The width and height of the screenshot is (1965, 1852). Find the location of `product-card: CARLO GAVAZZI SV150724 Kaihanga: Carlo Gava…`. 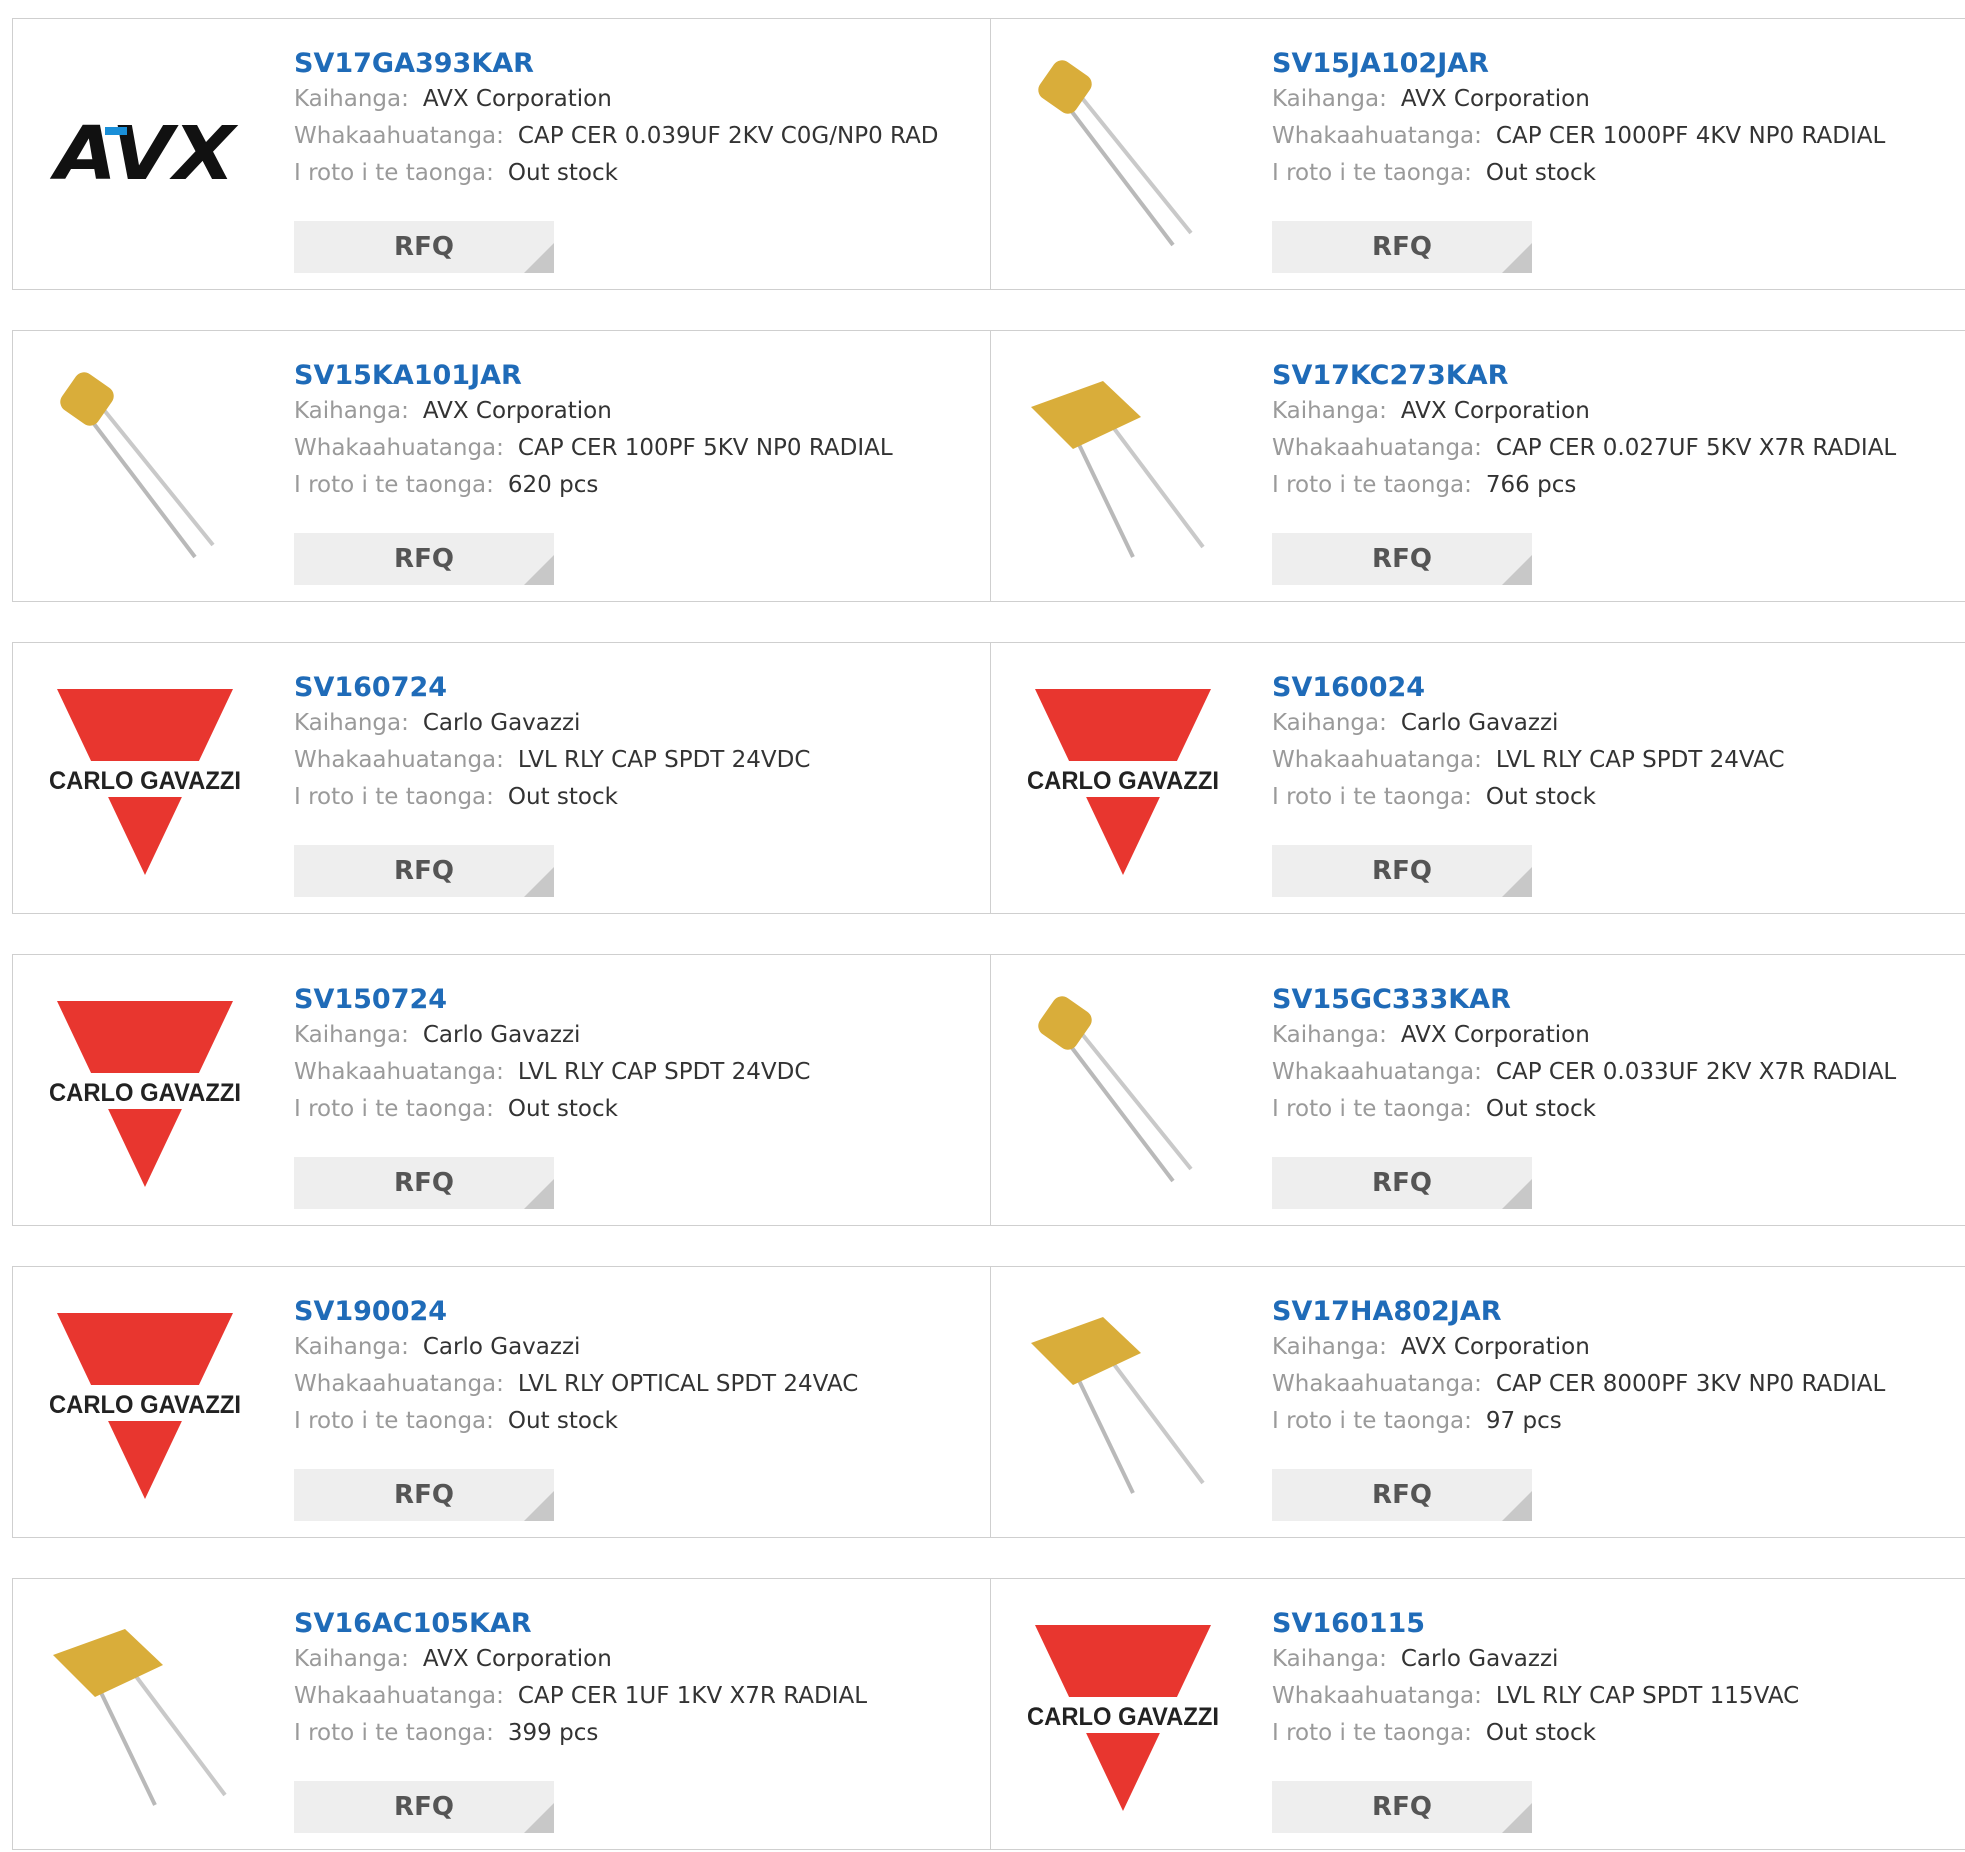

product-card: CARLO GAVAZZI SV150724 Kaihanga: Carlo Gava… is located at coordinates (501, 1090).